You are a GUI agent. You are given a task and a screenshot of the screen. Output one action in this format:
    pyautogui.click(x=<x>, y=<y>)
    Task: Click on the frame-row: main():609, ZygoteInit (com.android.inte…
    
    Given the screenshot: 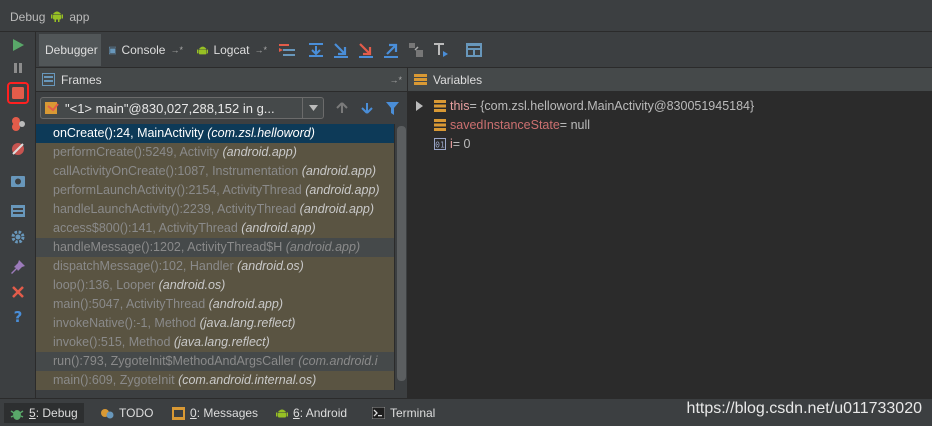 What is the action you would take?
    pyautogui.click(x=215, y=380)
    